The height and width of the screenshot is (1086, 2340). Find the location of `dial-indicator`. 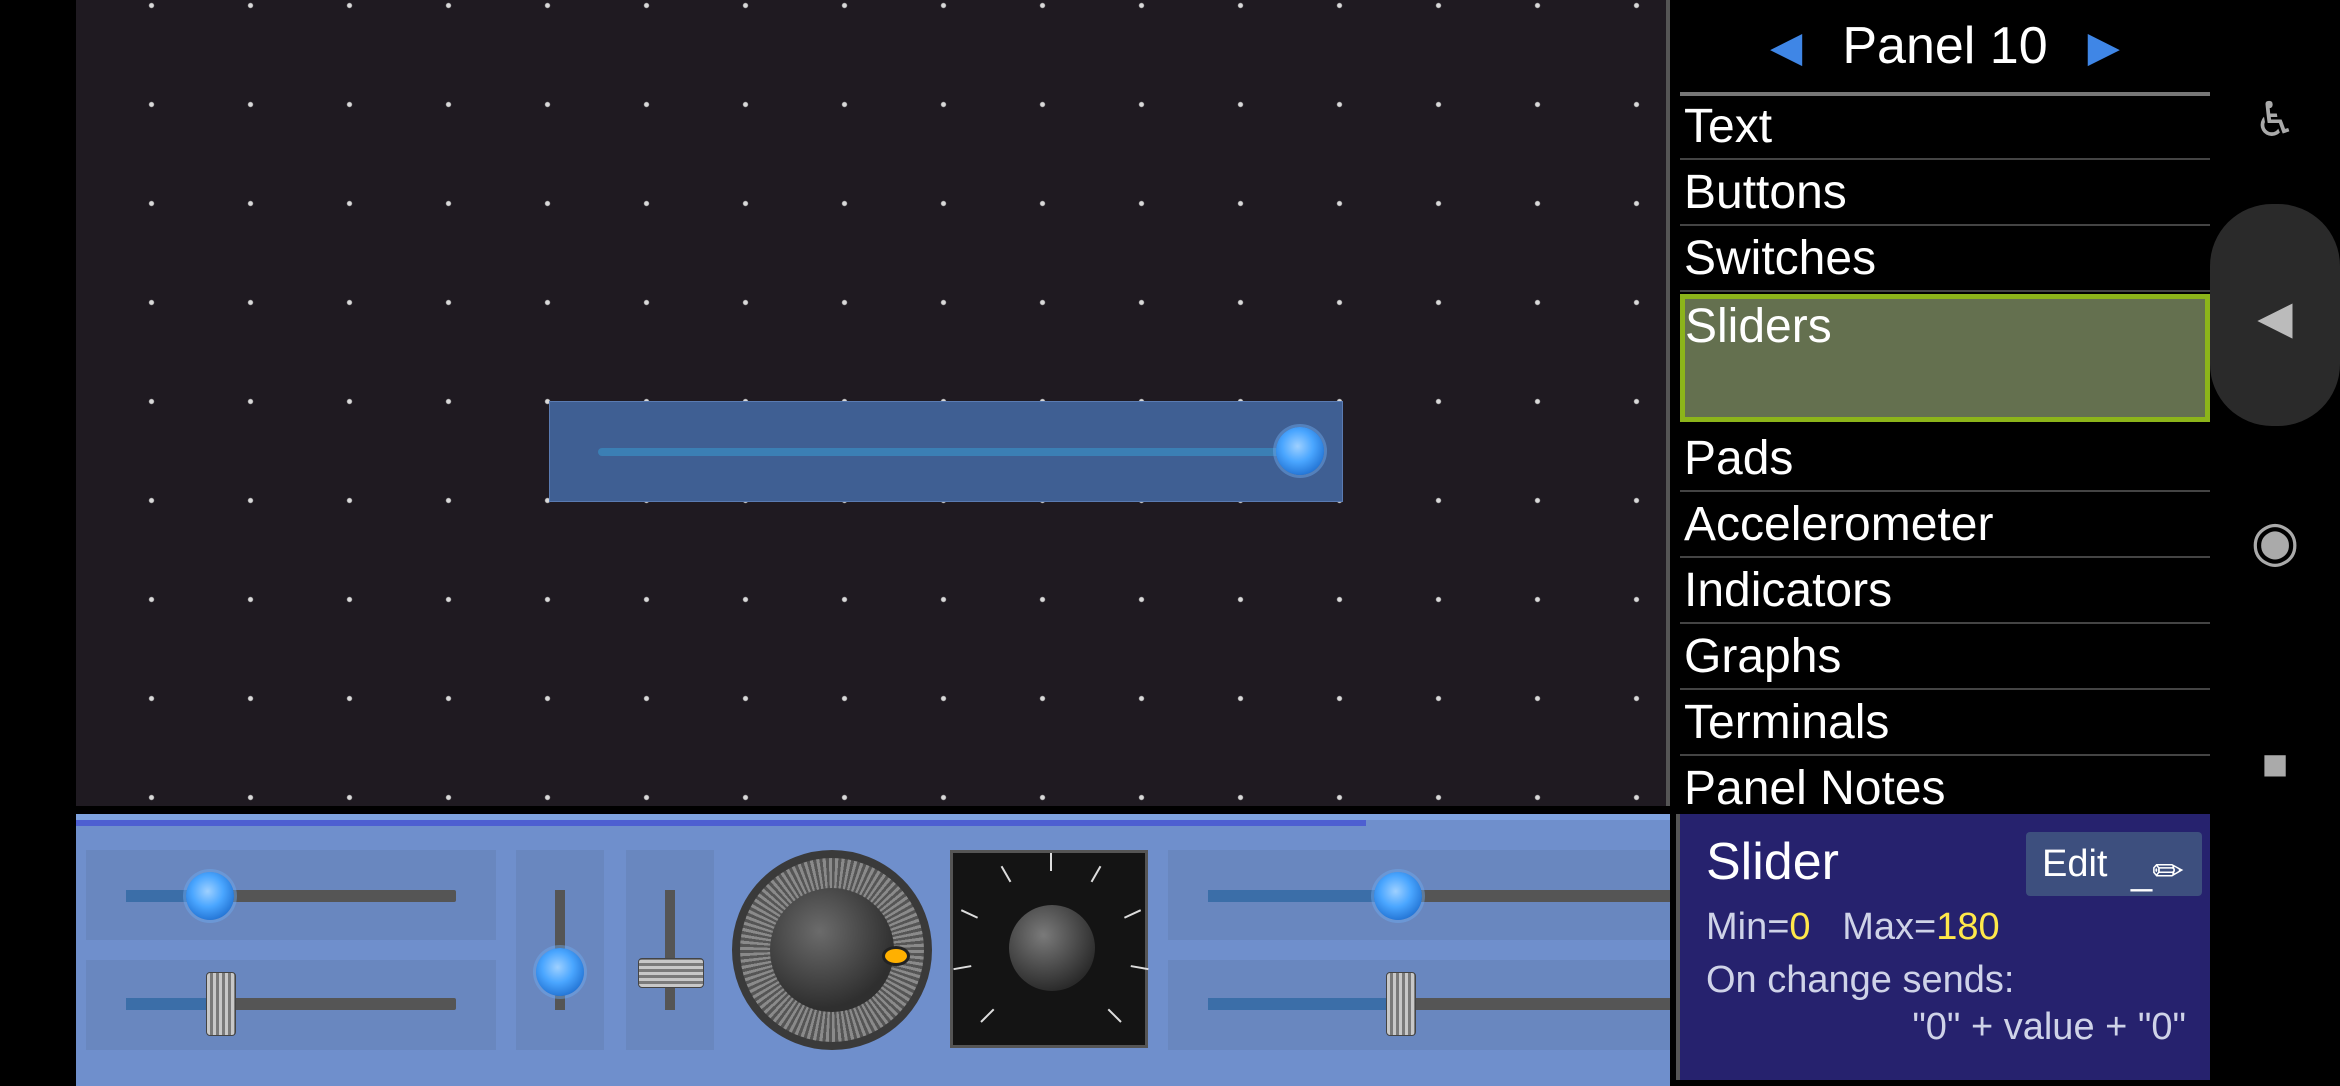

dial-indicator is located at coordinates (896, 956).